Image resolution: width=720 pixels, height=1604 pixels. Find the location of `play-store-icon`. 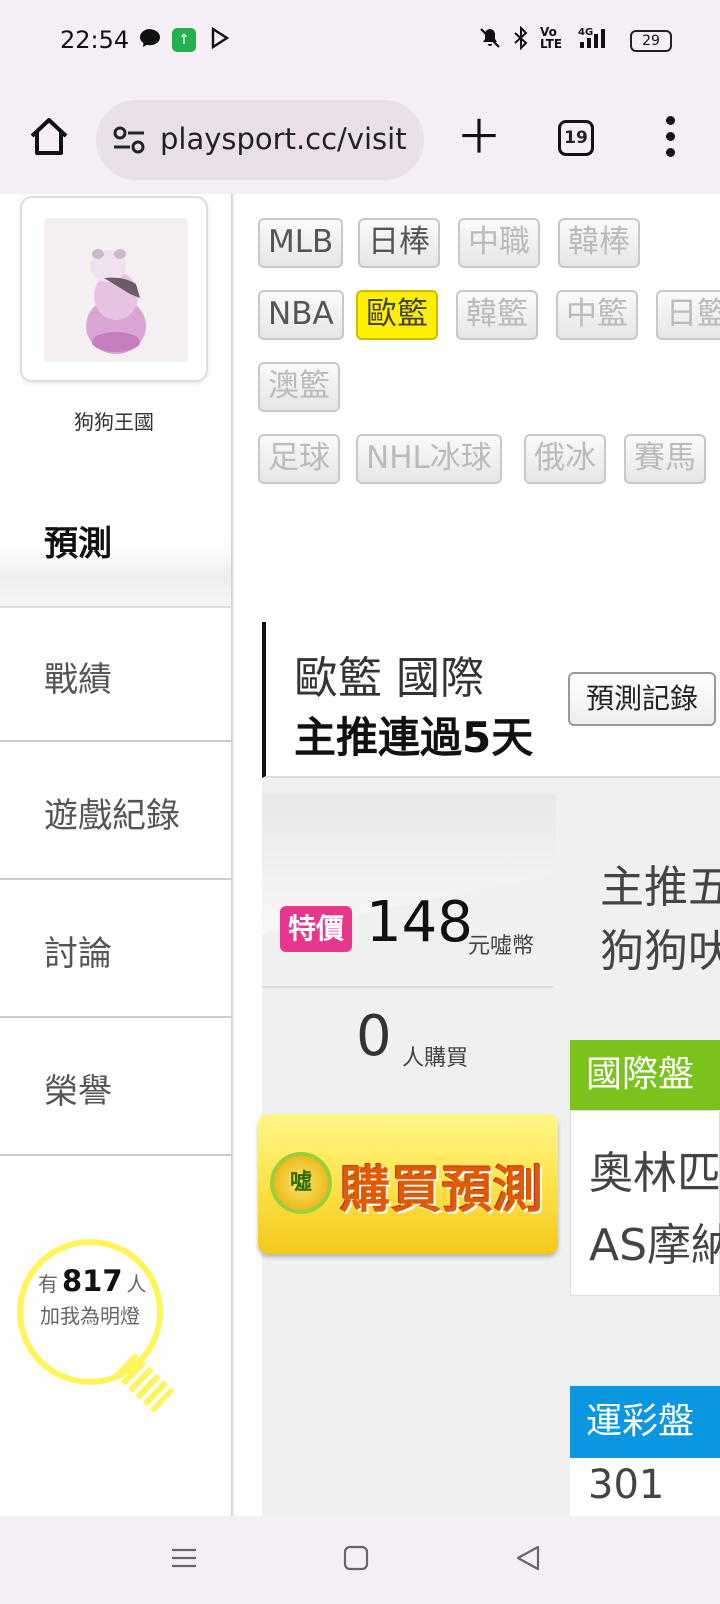

play-store-icon is located at coordinates (220, 40).